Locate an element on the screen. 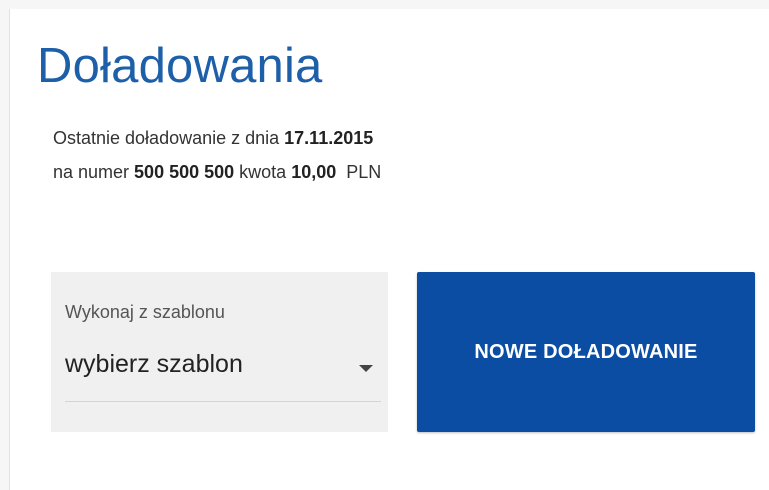 Image resolution: width=769 pixels, height=490 pixels. last-topup-details-line: na numer 500 500 500 kwota 10,00 PLN is located at coordinates (217, 172).